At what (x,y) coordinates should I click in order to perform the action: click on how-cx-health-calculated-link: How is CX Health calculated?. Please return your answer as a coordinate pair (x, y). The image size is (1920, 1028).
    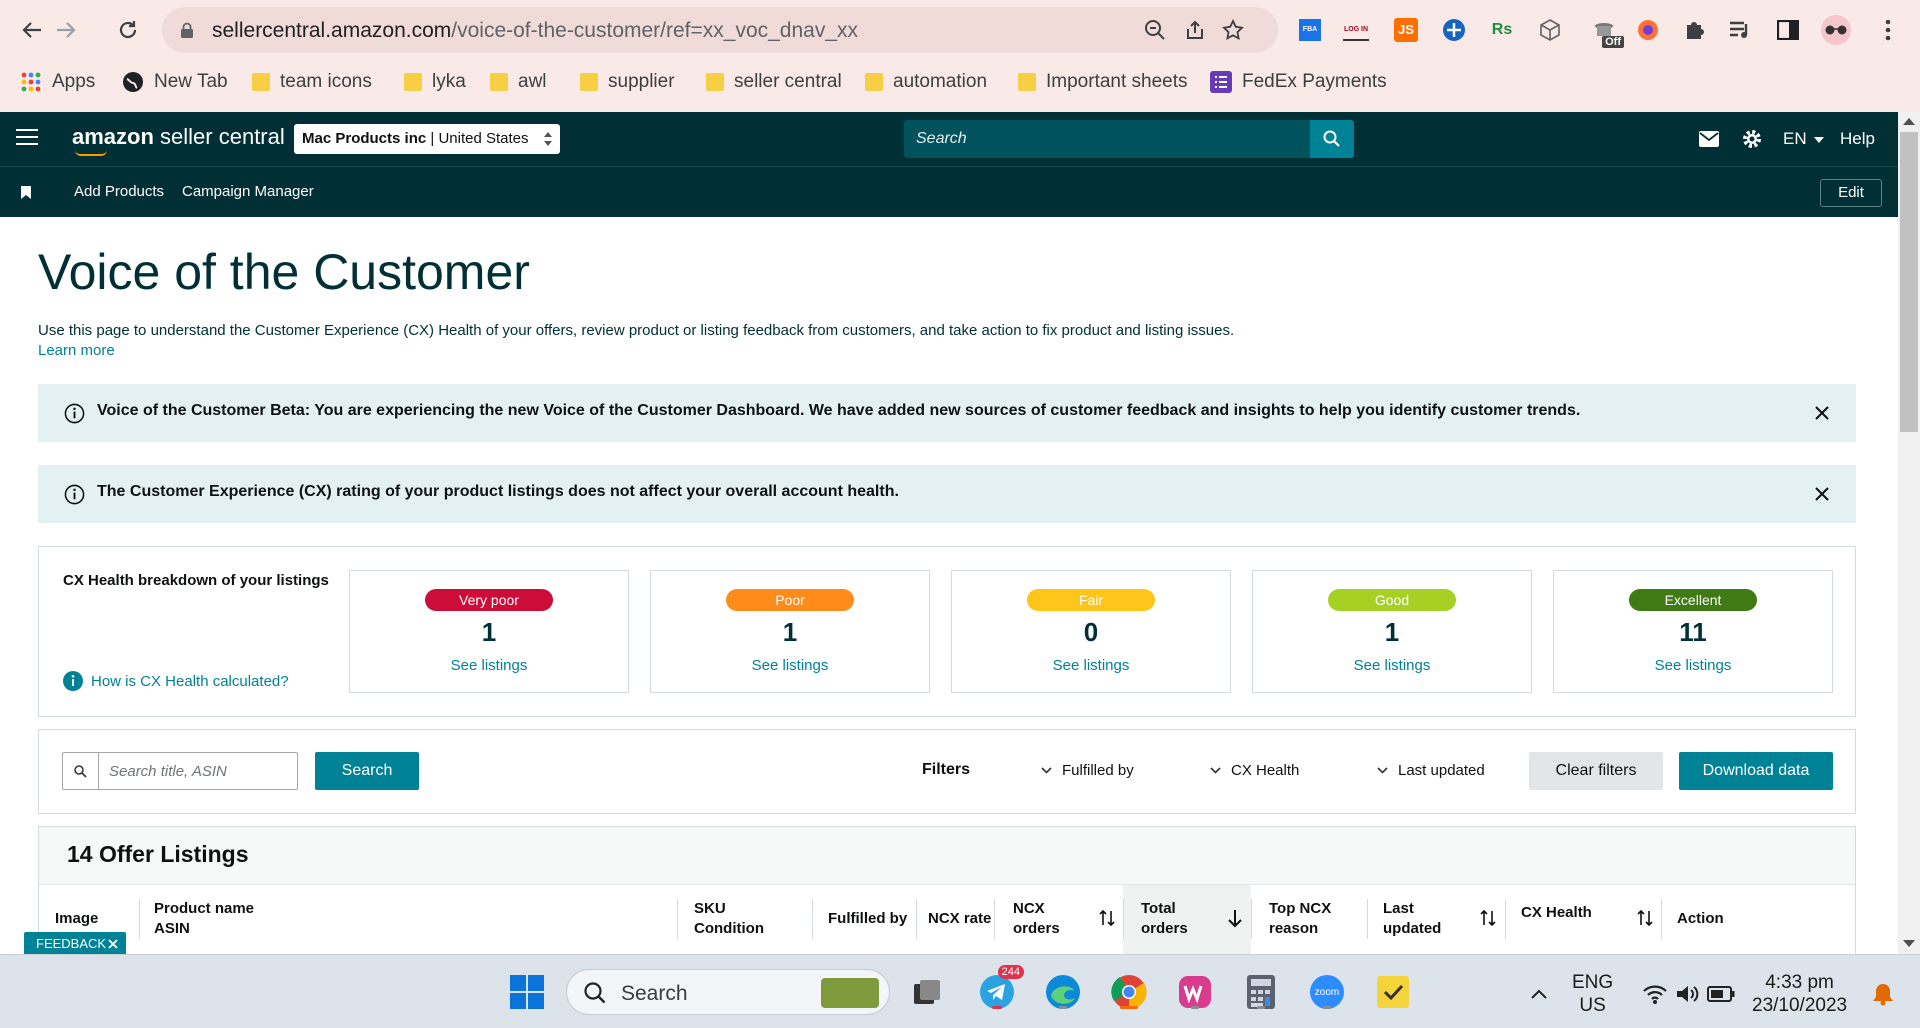
    Looking at the image, I should click on (176, 681).